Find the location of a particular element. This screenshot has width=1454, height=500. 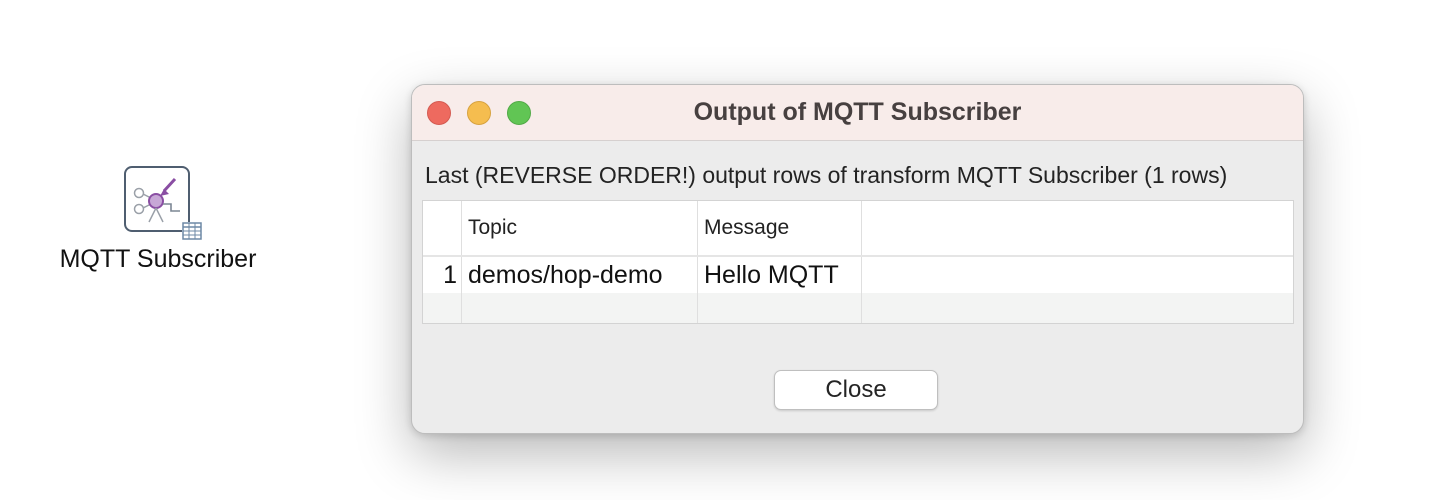

empty-rest-cell is located at coordinates (1077, 308).